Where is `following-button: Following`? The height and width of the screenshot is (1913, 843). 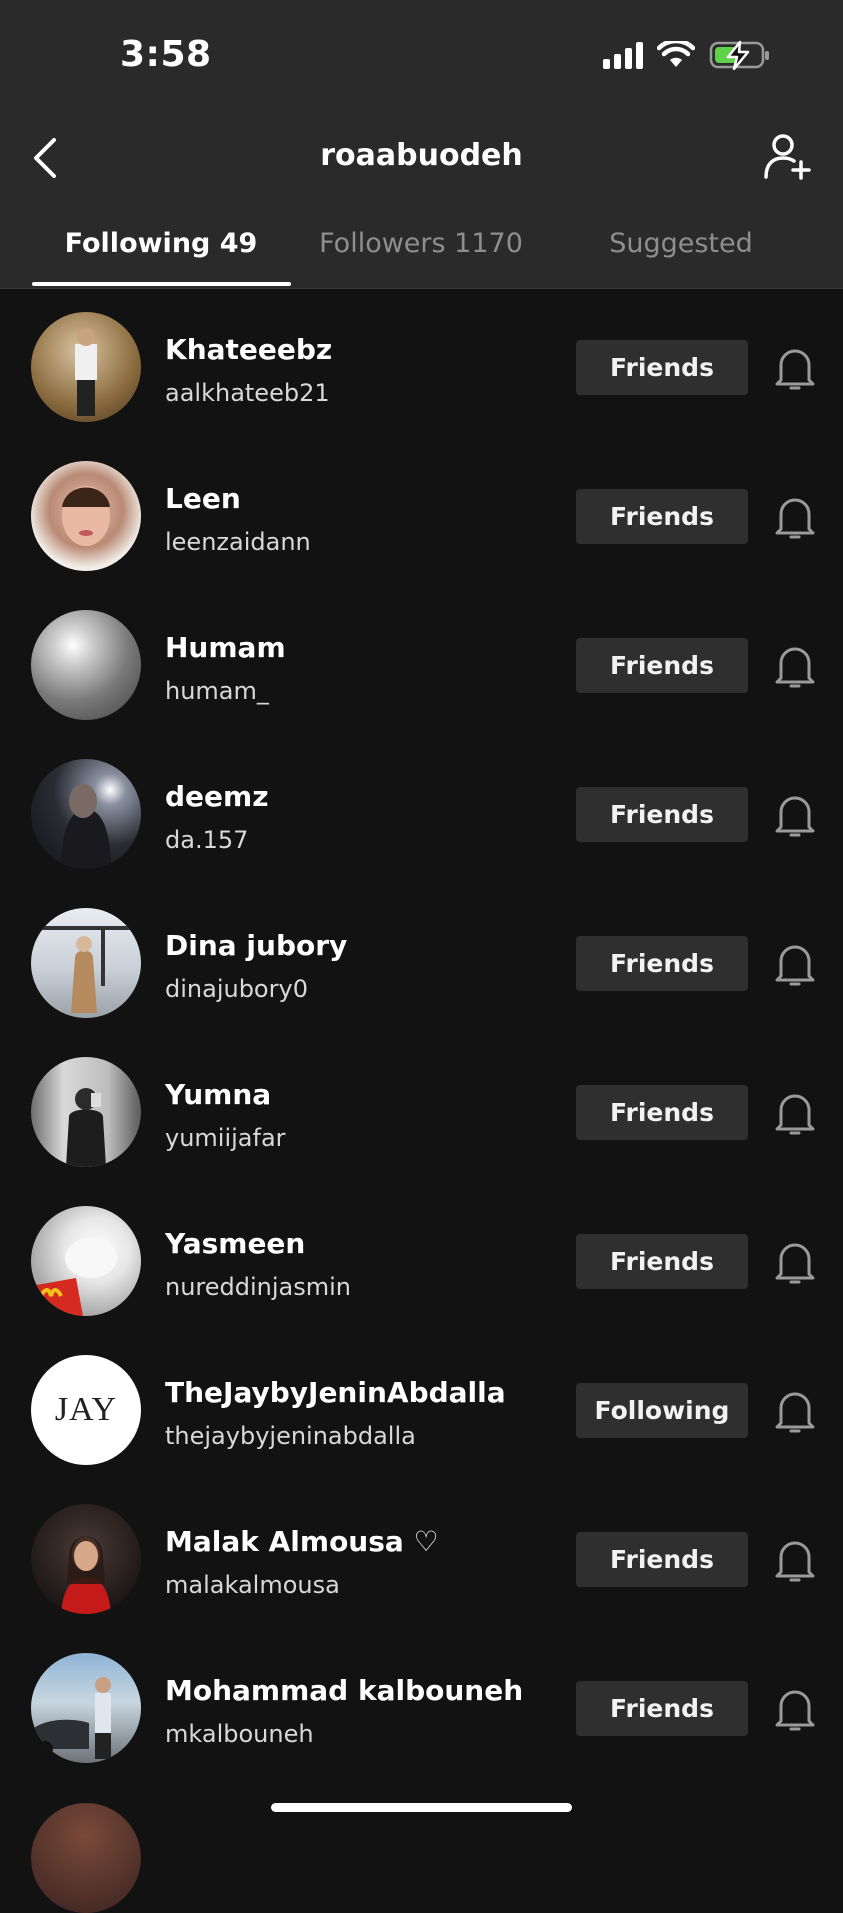 following-button: Following is located at coordinates (662, 1410).